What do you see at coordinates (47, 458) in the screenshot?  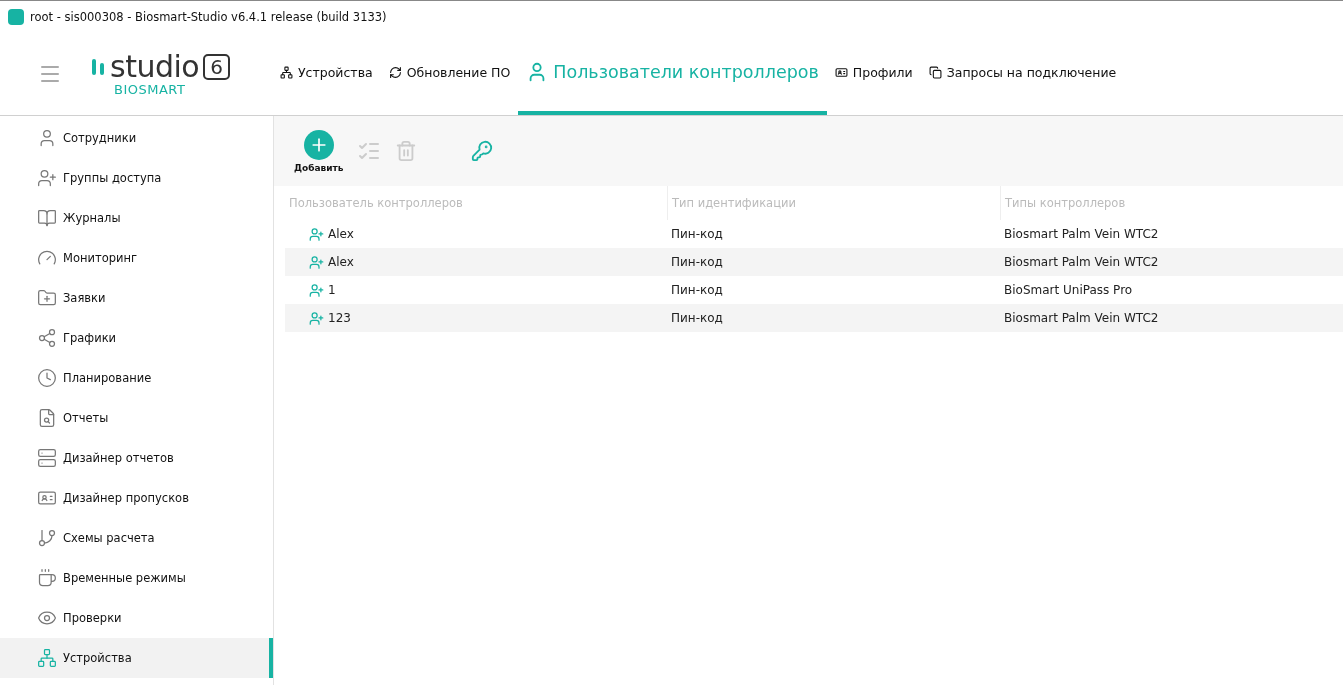 I see `server-icon` at bounding box center [47, 458].